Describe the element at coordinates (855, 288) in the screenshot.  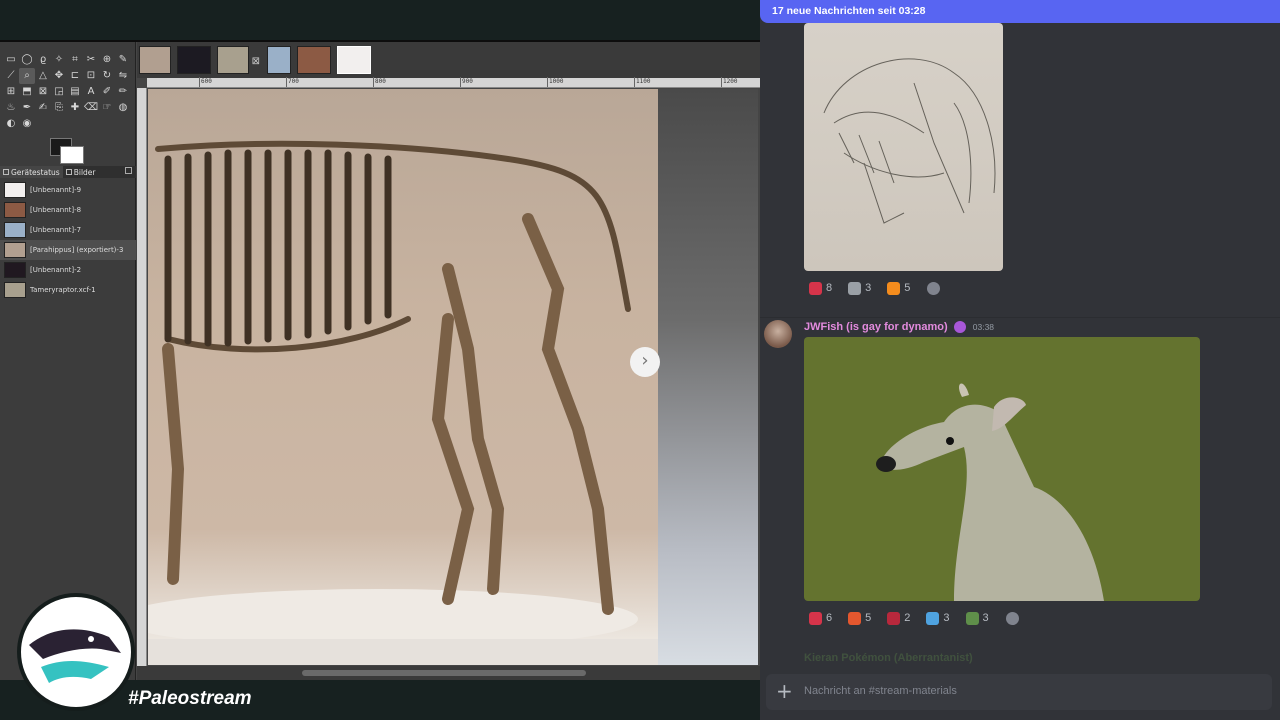
I see `sticker-icon` at that location.